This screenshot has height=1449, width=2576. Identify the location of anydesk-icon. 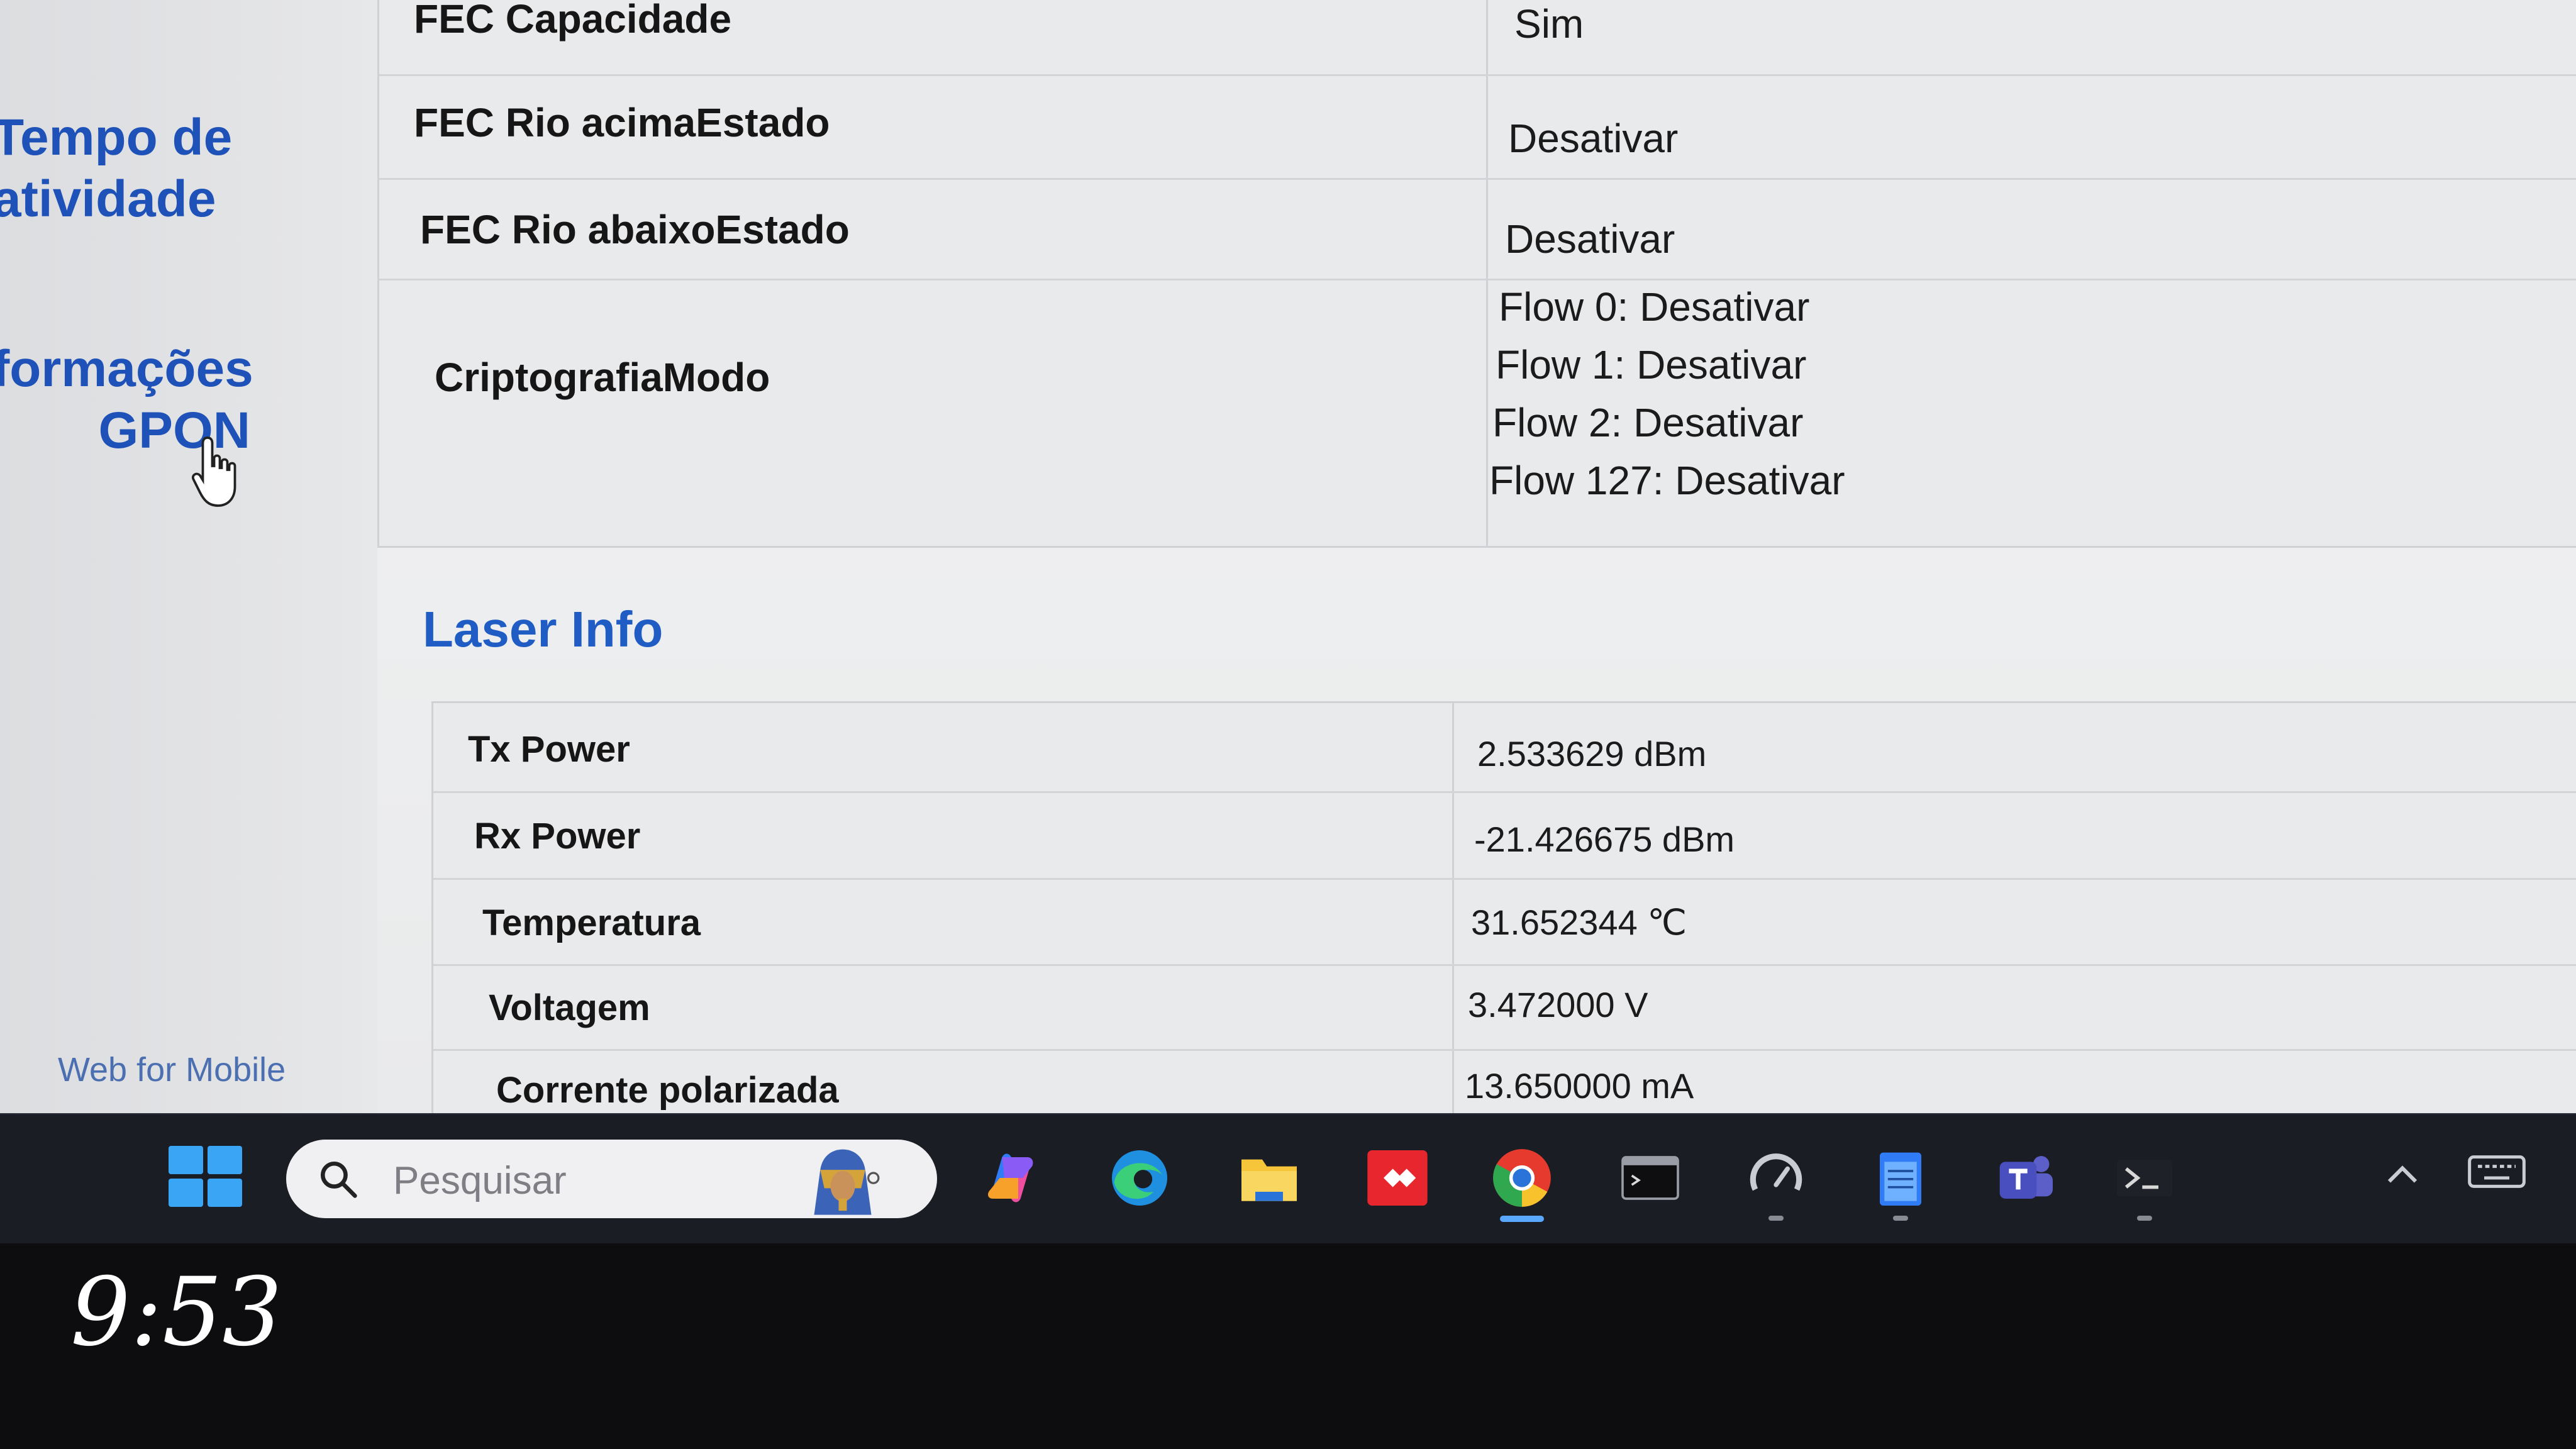
(1397, 1178).